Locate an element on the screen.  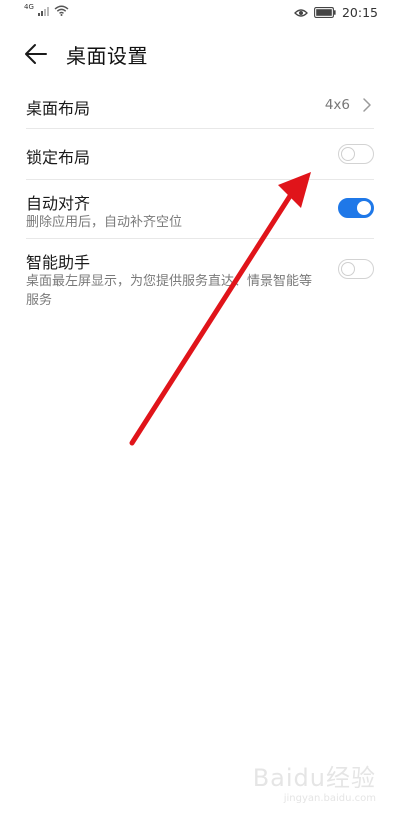
auto-align-toggle is located at coordinates (356, 208).